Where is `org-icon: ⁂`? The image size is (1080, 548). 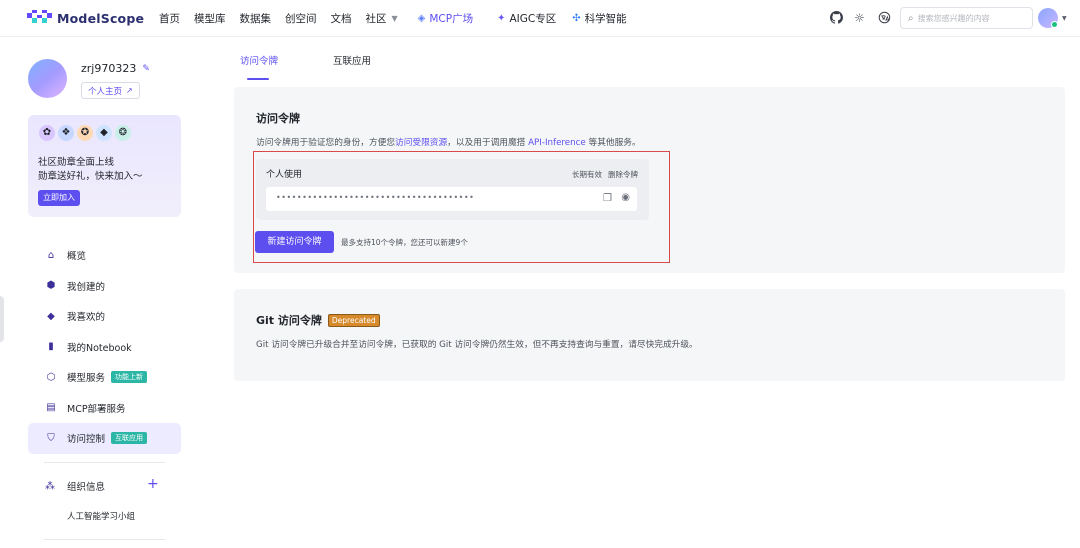 org-icon: ⁂ is located at coordinates (50, 486).